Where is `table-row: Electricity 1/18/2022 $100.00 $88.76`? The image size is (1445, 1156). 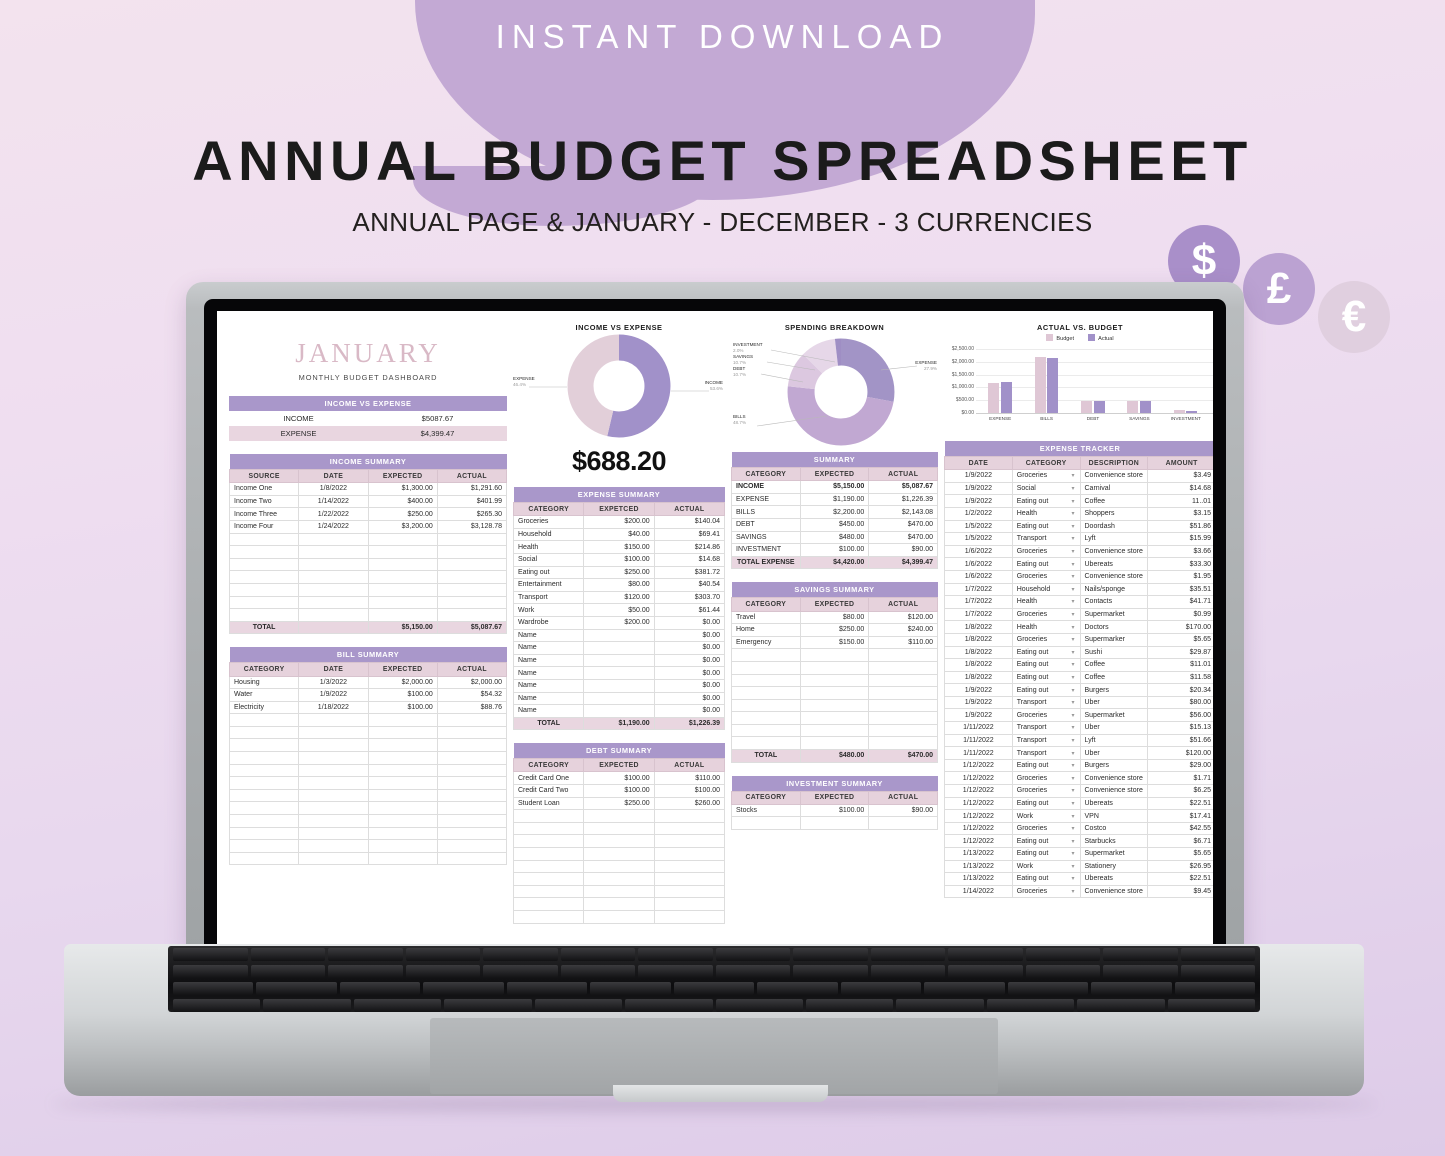 table-row: Electricity 1/18/2022 $100.00 $88.76 is located at coordinates (368, 707).